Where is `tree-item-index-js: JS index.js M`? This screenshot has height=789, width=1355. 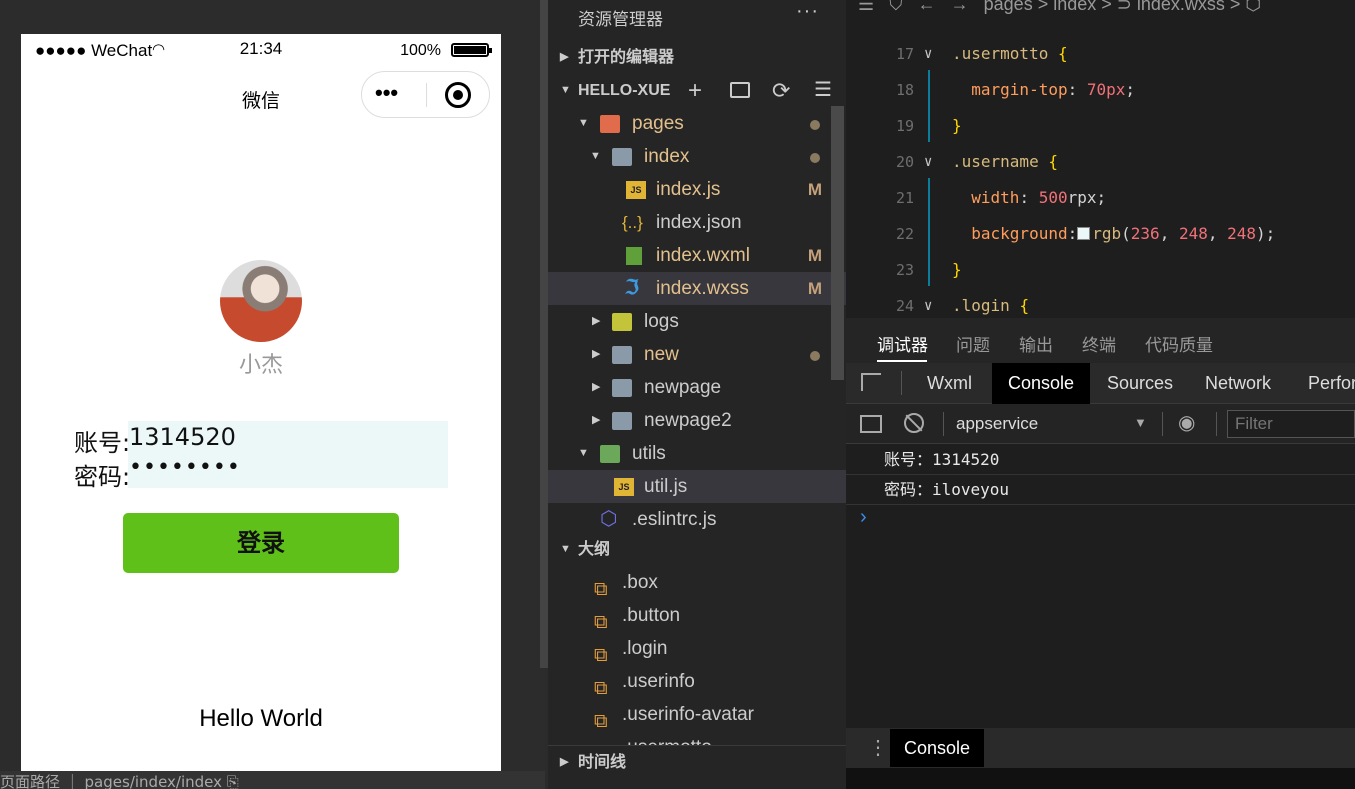 tree-item-index-js: JS index.js M is located at coordinates (697, 189).